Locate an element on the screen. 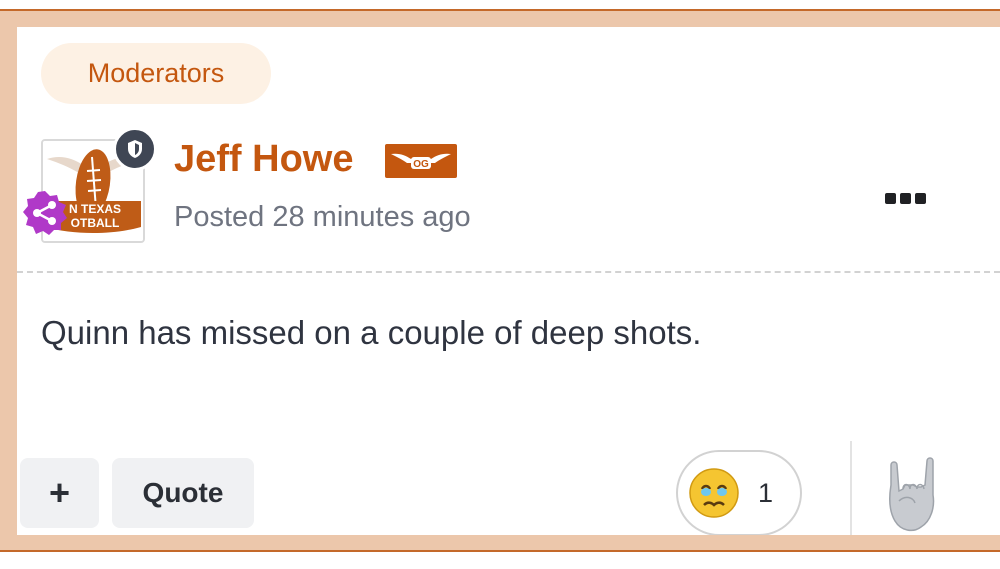 Image resolution: width=1000 pixels, height=569 pixels. more-options-button is located at coordinates (907, 198).